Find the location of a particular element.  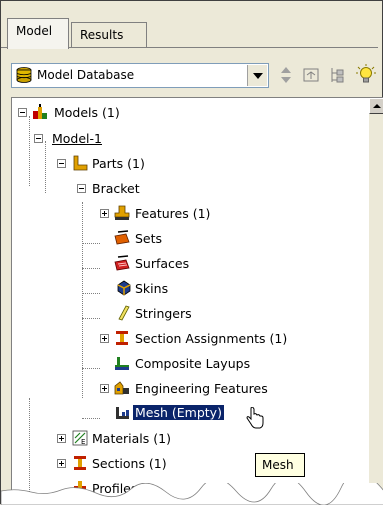

database-icon is located at coordinates (24, 75).